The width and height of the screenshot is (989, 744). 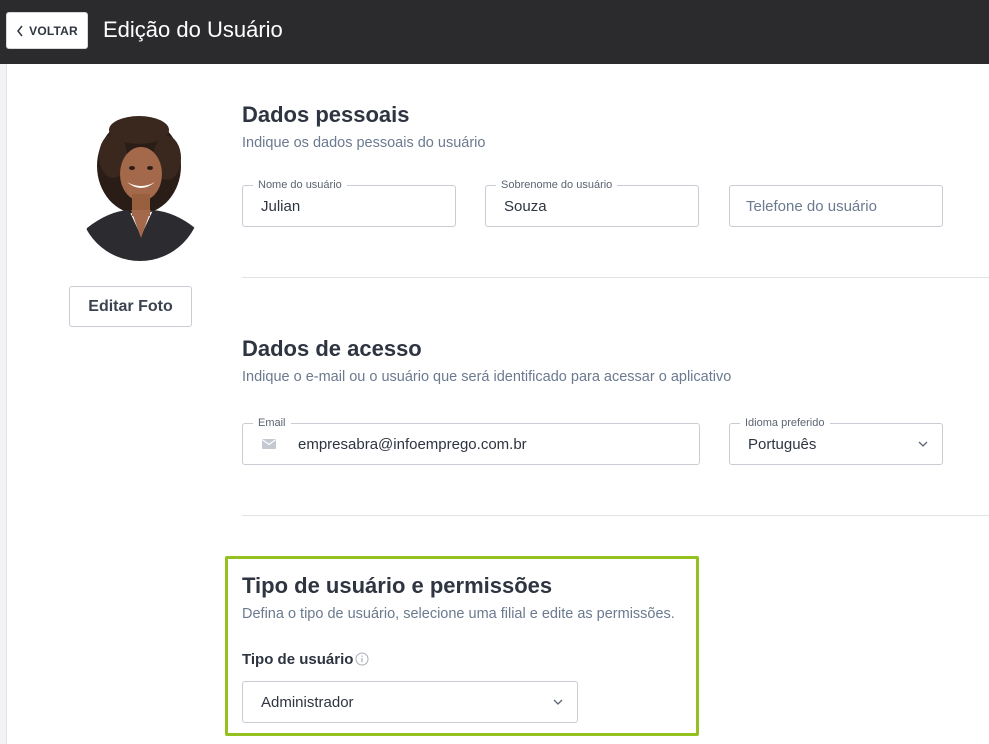 What do you see at coordinates (364, 143) in the screenshot?
I see `personal-data-subtitle: Indique os dados pessoais do usuário` at bounding box center [364, 143].